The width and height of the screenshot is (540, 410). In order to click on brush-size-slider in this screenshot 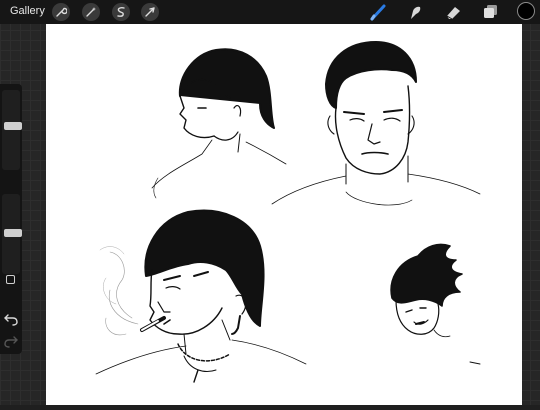, I will do `click(12, 130)`.